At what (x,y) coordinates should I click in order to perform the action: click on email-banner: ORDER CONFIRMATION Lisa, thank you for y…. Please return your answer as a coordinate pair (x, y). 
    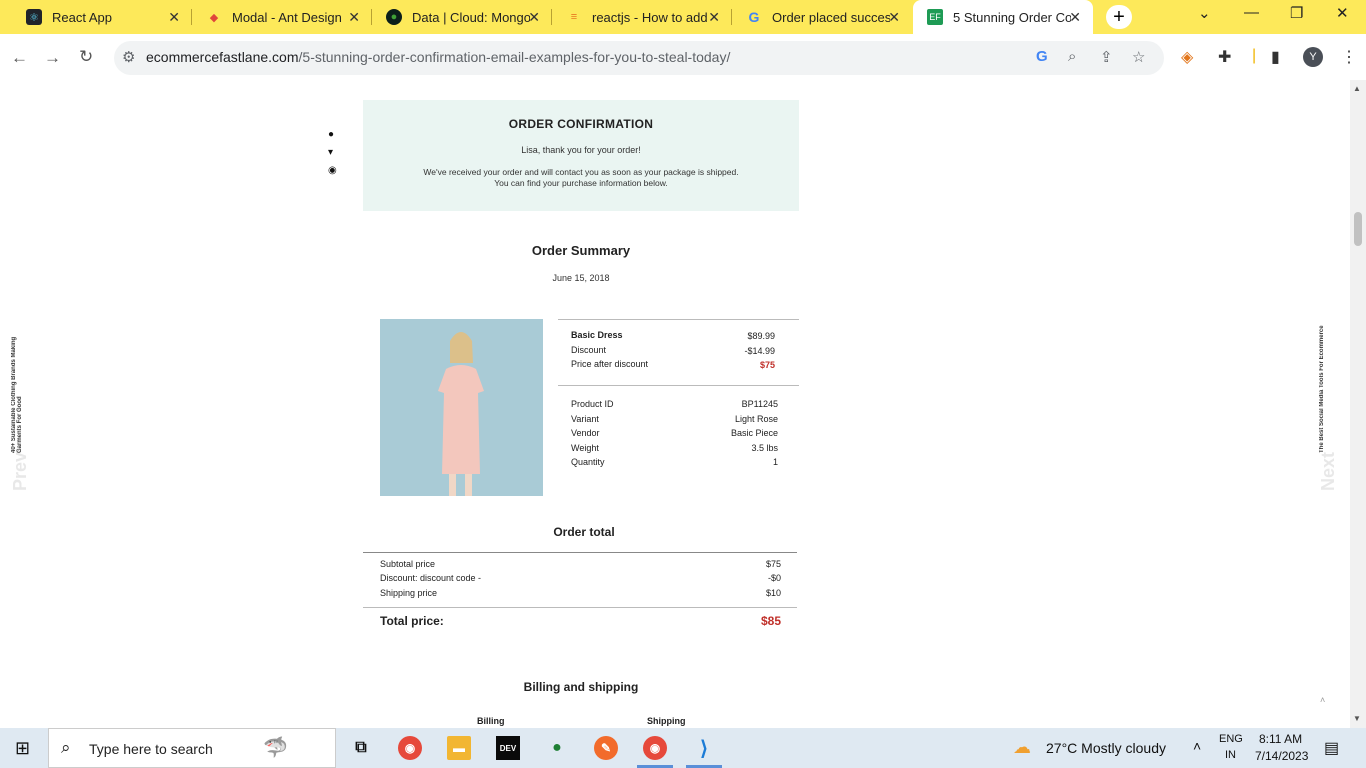
    Looking at the image, I should click on (581, 155).